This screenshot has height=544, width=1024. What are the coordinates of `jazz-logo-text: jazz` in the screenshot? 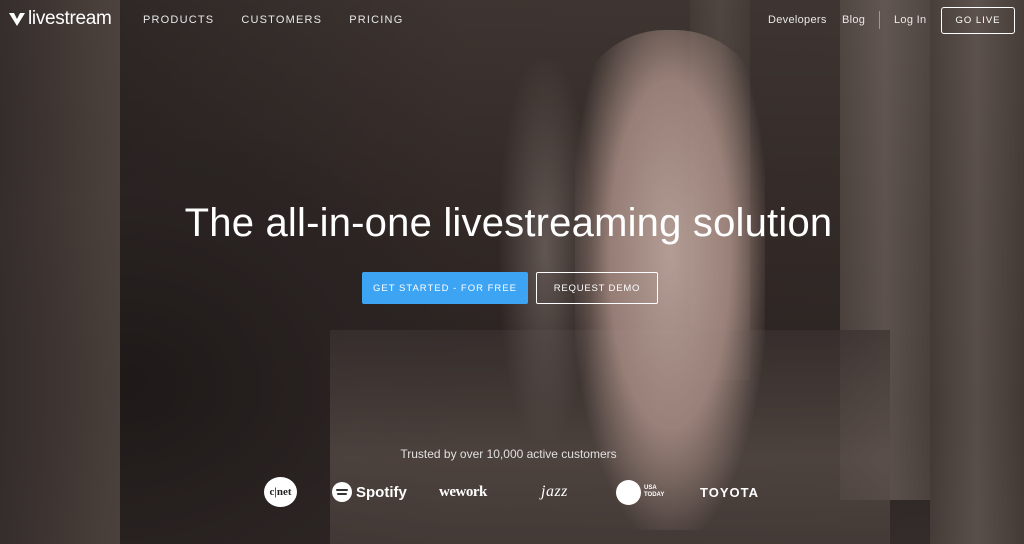 It's located at (554, 491).